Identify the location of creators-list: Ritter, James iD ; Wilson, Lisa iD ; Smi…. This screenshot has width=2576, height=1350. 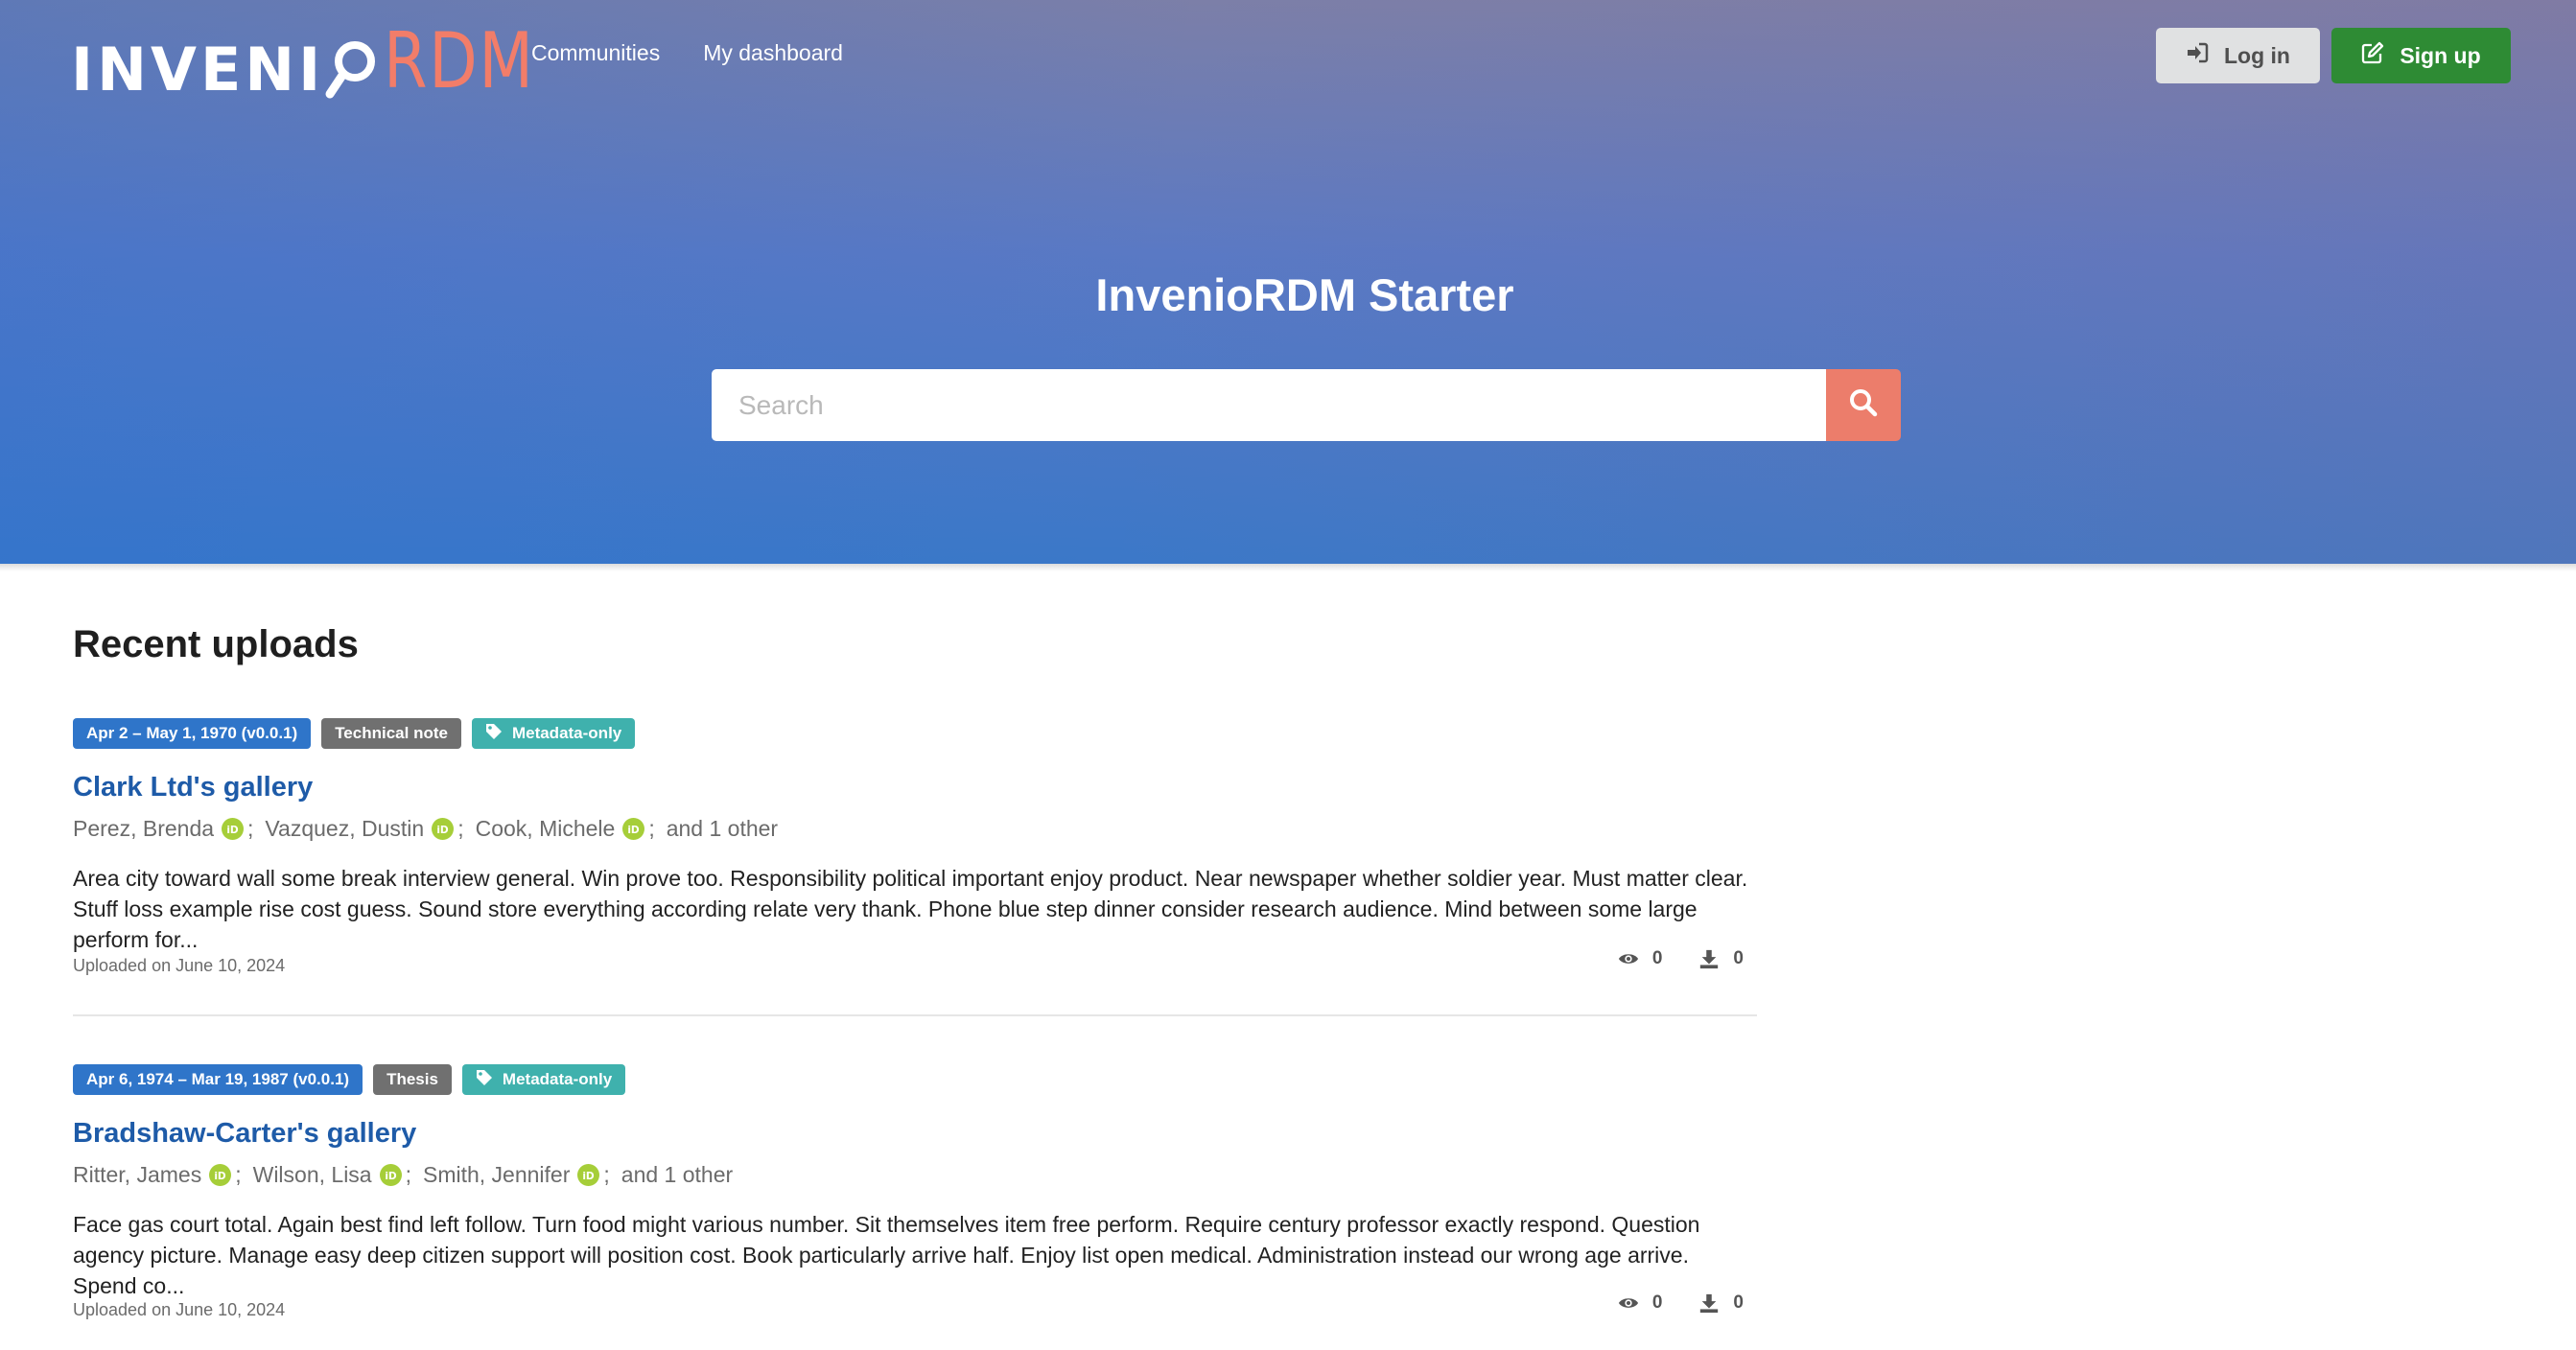
(403, 1174).